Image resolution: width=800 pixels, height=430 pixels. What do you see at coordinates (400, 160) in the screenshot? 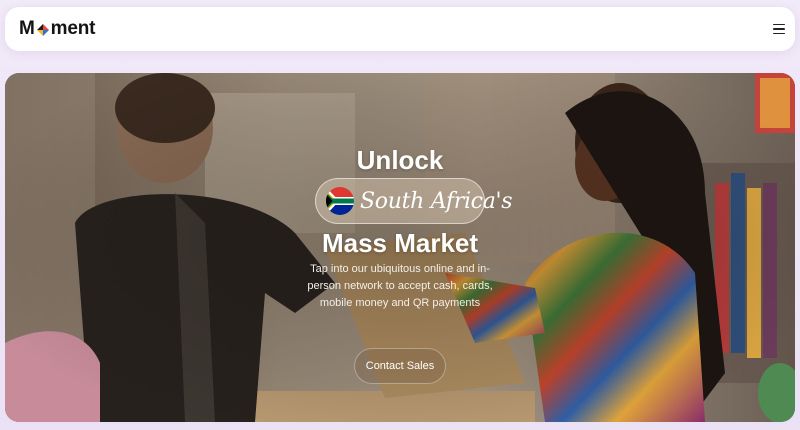
I see `hero-headline-line1: Unlock` at bounding box center [400, 160].